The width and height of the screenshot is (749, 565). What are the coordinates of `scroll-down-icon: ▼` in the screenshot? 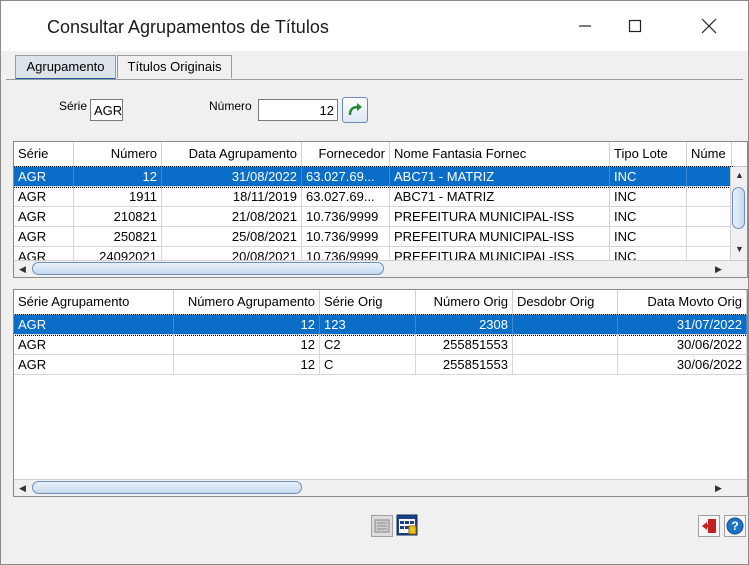 It's located at (739, 249).